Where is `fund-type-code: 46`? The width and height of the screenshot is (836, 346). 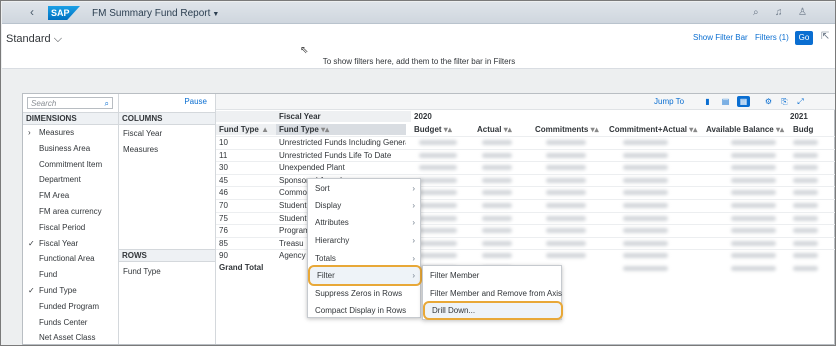 fund-type-code: 46 is located at coordinates (246, 192).